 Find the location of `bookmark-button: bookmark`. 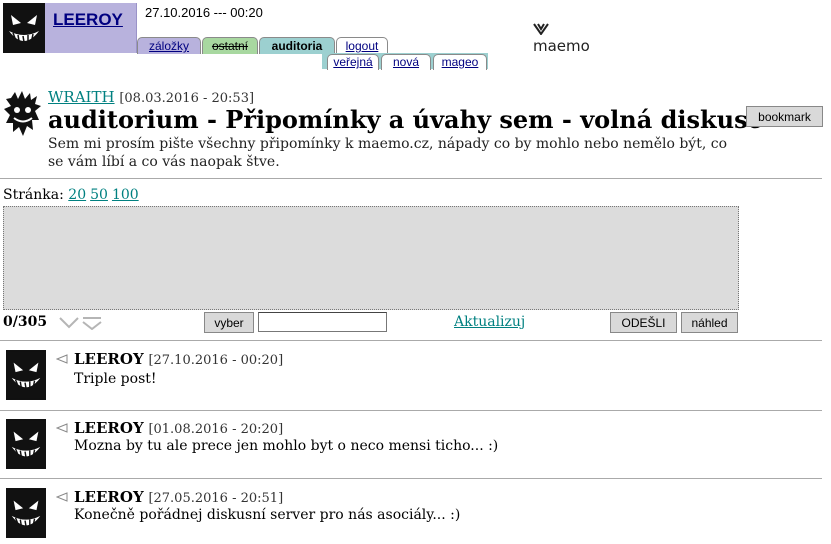

bookmark-button: bookmark is located at coordinates (784, 116).